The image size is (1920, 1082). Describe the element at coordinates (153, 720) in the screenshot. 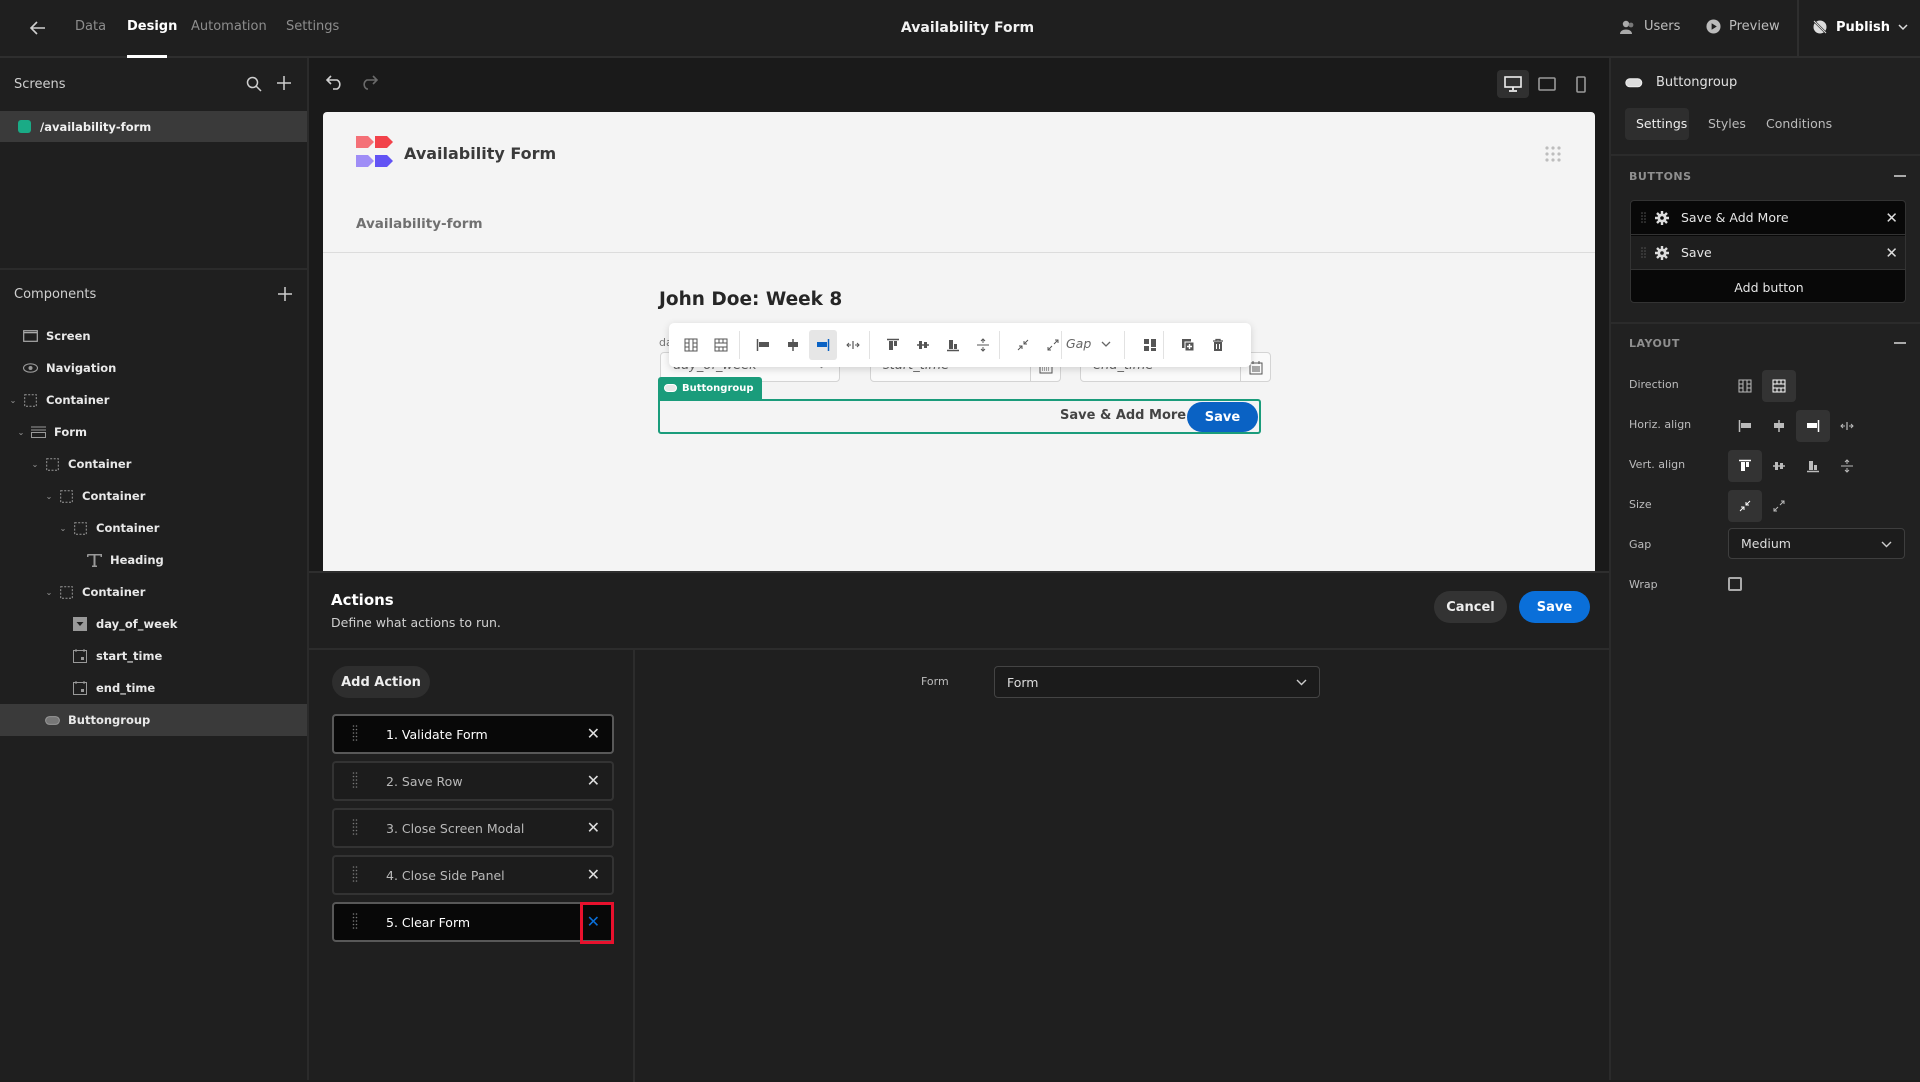

I see `tree-item-buttongroup: Buttongroup` at that location.